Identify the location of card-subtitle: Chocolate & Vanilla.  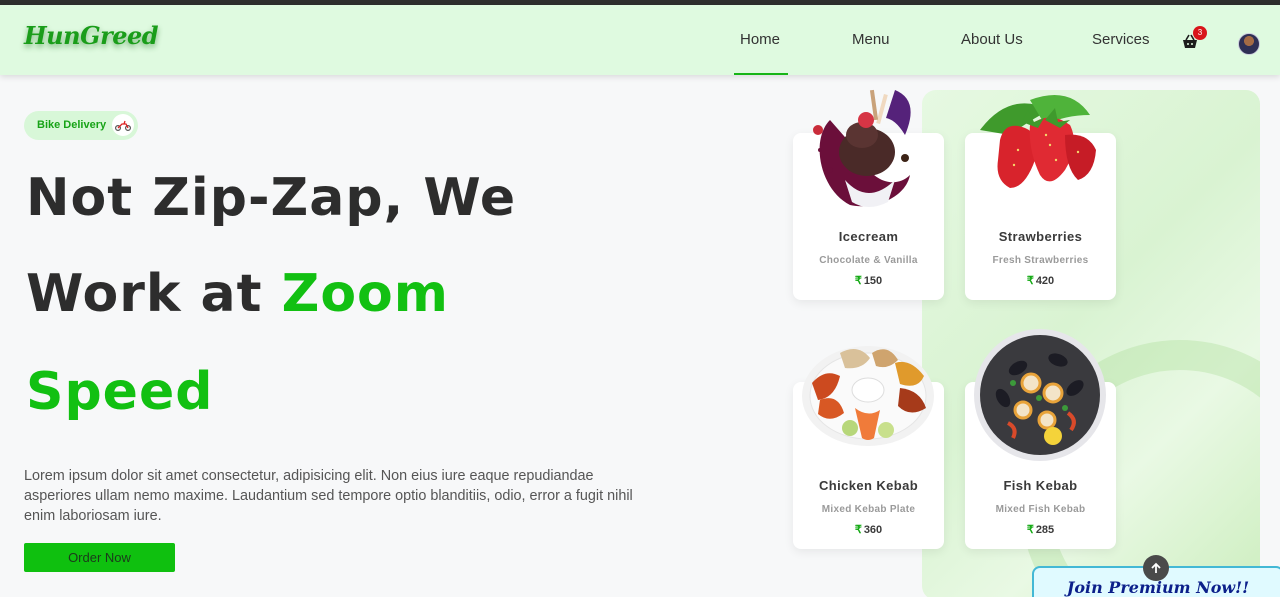
(868, 260).